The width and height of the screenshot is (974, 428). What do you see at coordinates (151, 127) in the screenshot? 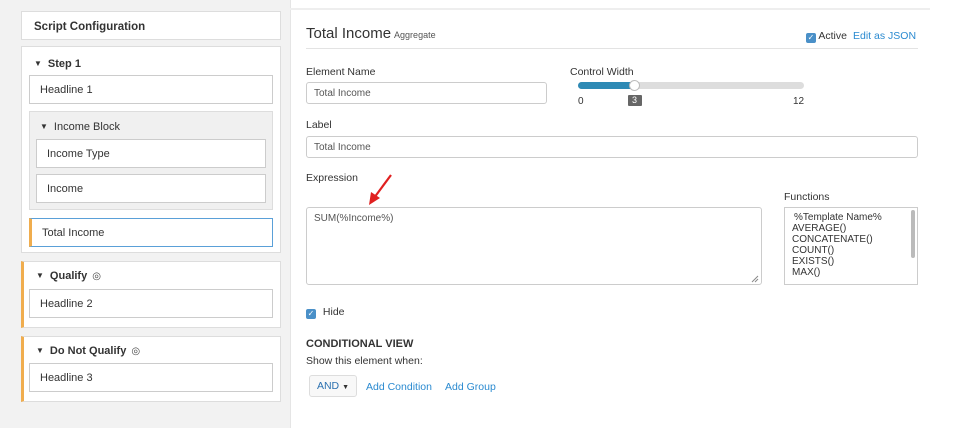
I see `income-block-title: ▼ Income Block` at bounding box center [151, 127].